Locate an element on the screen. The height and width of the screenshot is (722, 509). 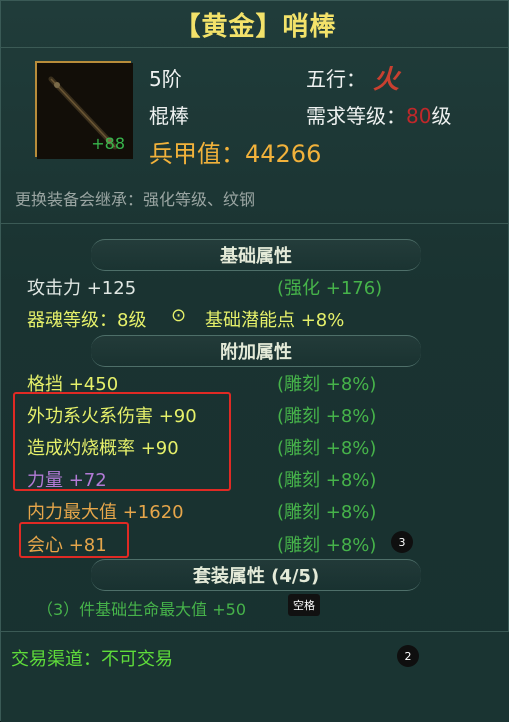
attr-block-bonus: (雕刻 +8%) is located at coordinates (327, 384).